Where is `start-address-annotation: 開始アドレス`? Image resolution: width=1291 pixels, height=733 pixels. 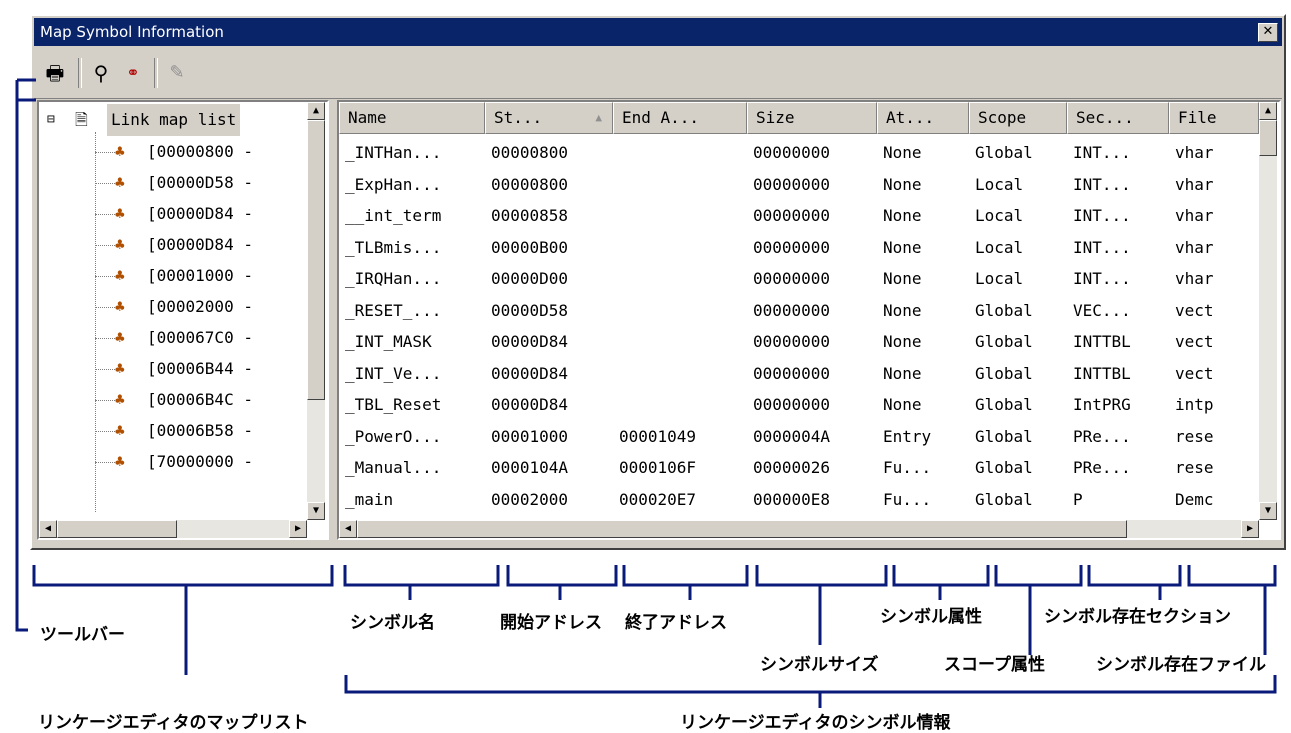 start-address-annotation: 開始アドレス is located at coordinates (551, 623).